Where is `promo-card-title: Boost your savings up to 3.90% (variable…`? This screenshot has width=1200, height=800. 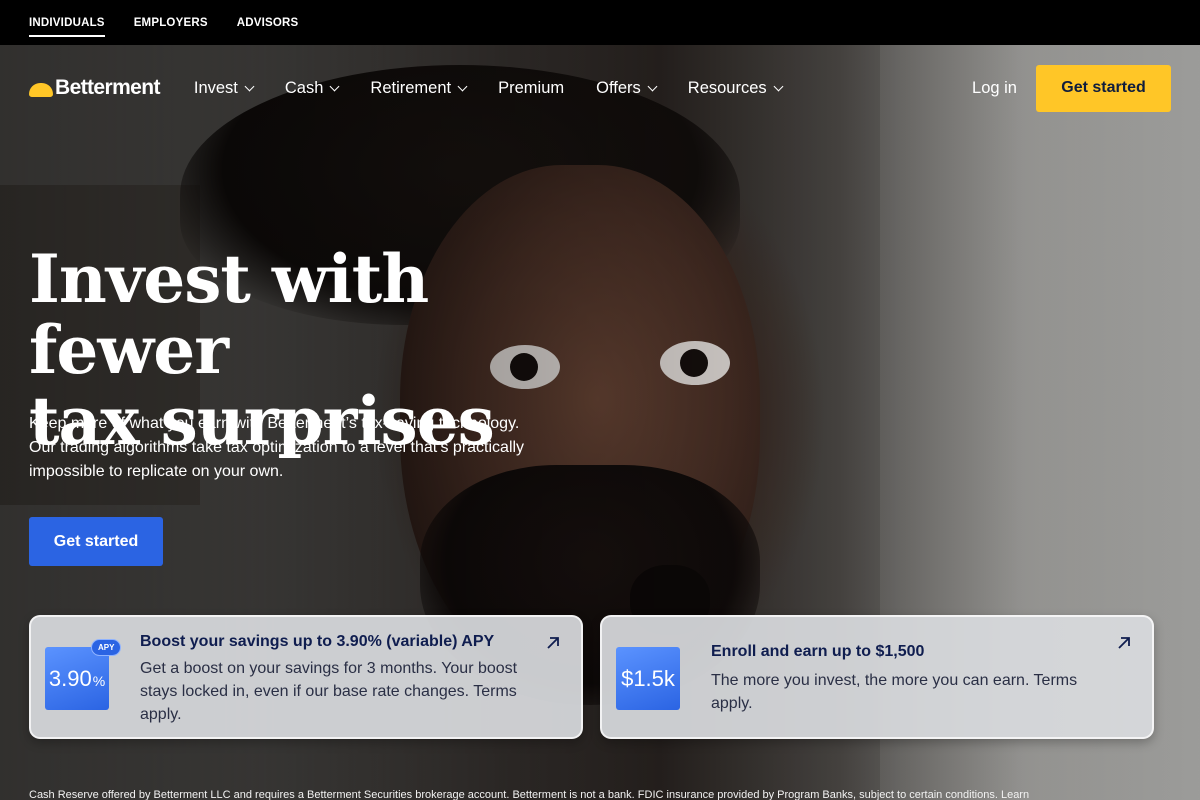
promo-card-title: Boost your savings up to 3.90% (variable… is located at coordinates (317, 641).